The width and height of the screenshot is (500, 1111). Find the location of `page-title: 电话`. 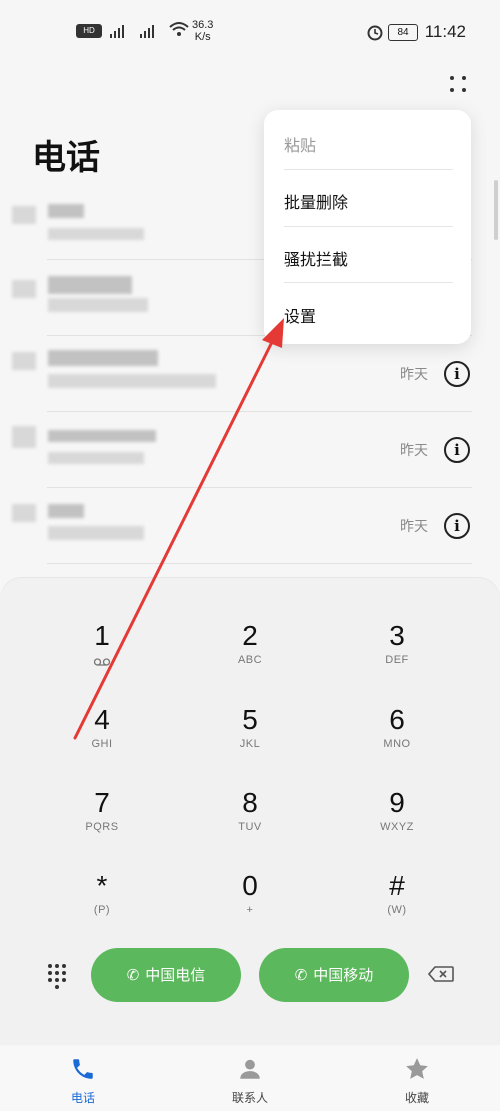

page-title: 电话 is located at coordinates (66, 158).